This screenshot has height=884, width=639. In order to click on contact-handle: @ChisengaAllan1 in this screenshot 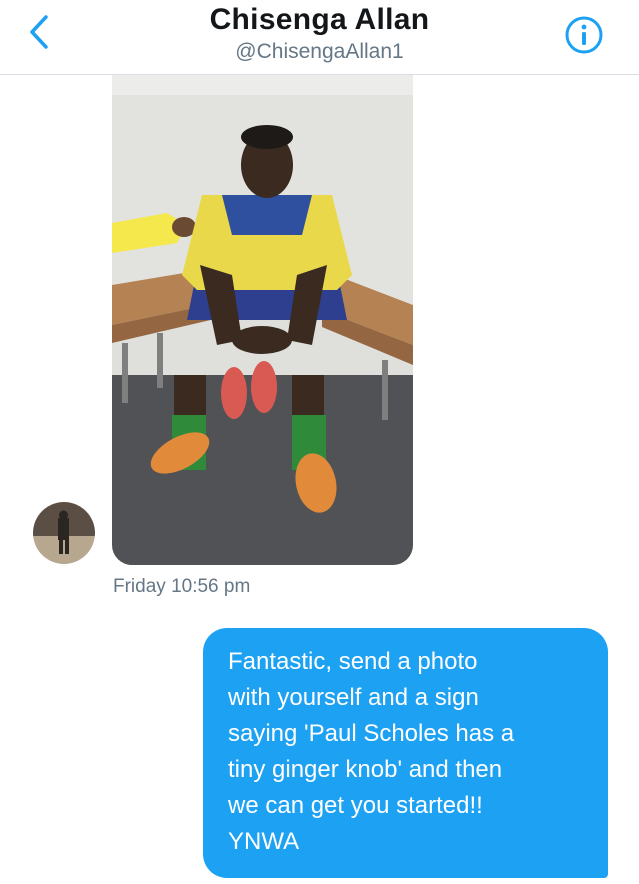, I will do `click(319, 52)`.